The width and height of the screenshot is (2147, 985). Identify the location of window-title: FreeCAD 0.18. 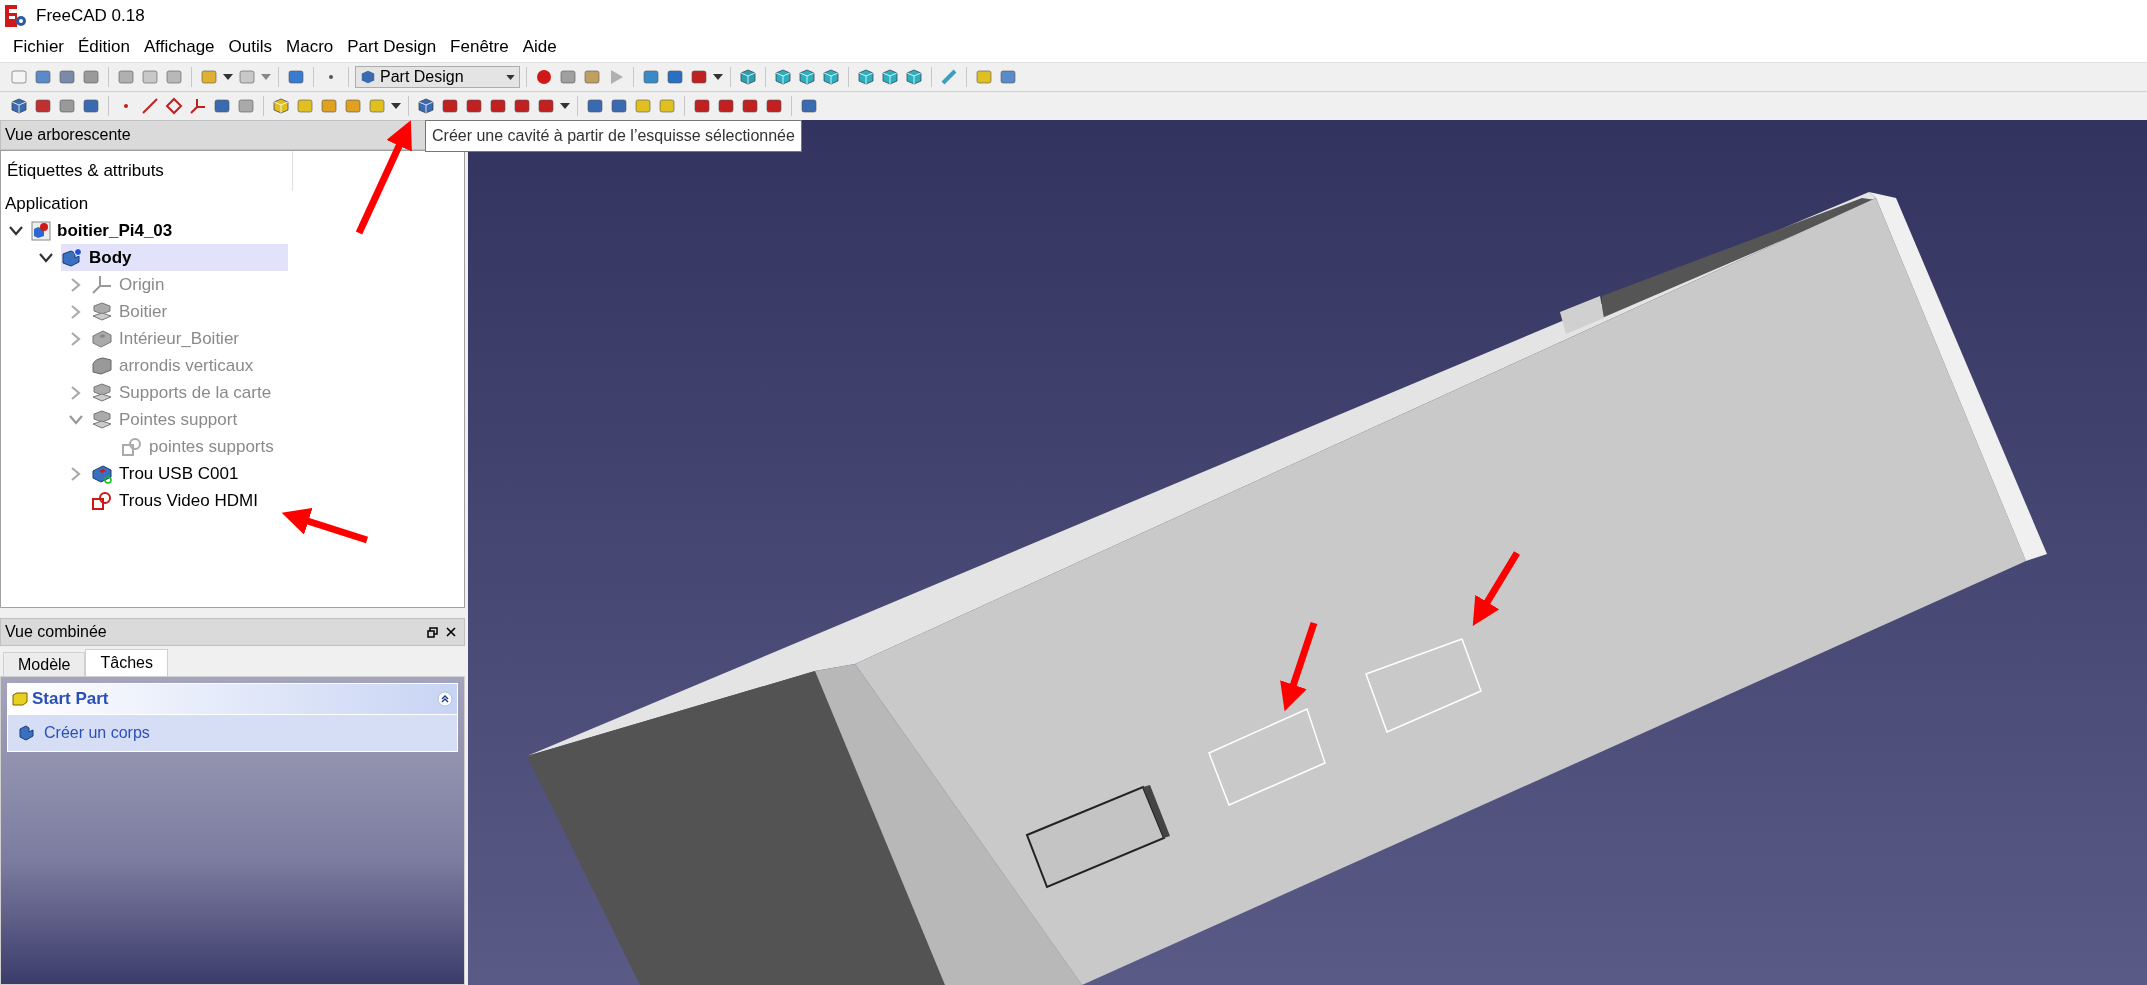
(90, 16).